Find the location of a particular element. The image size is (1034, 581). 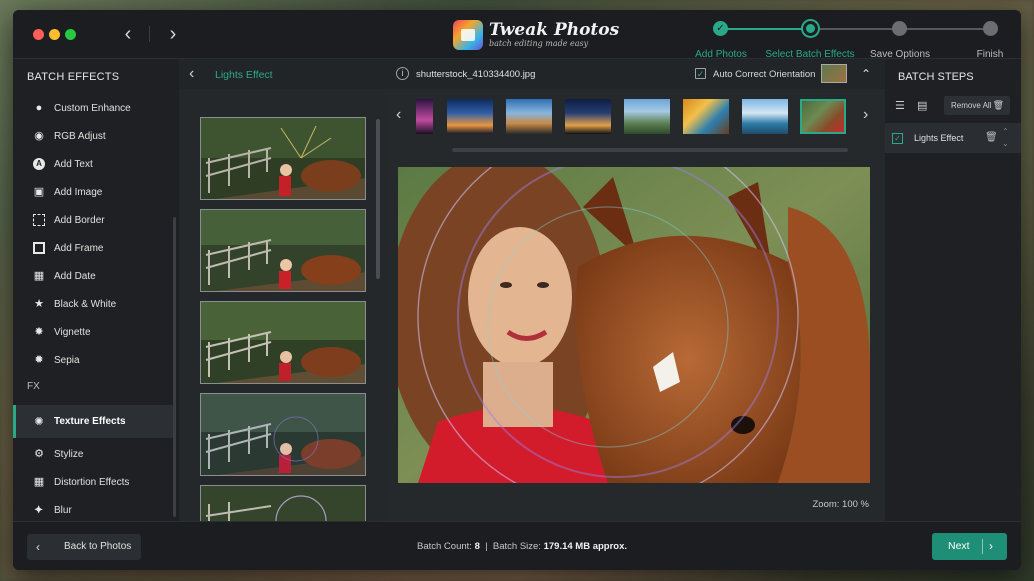

effect-stylize: ⚙ Stylize is located at coordinates (93, 454).